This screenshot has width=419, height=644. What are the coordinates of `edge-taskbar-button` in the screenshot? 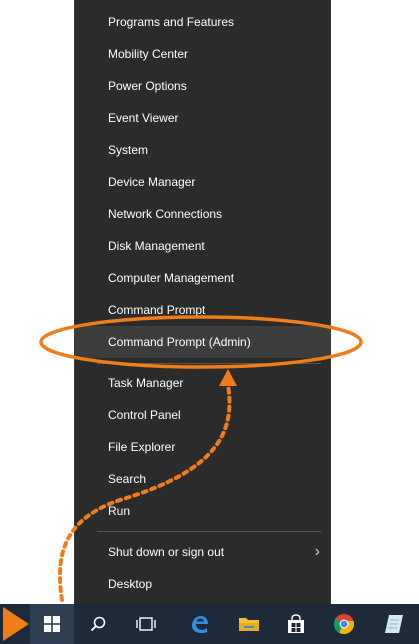 It's located at (199, 624).